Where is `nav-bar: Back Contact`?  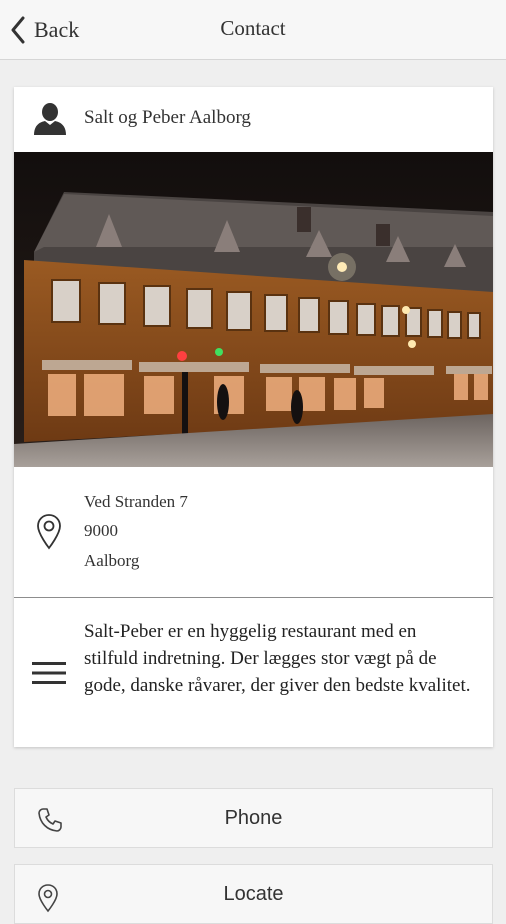 nav-bar: Back Contact is located at coordinates (253, 30).